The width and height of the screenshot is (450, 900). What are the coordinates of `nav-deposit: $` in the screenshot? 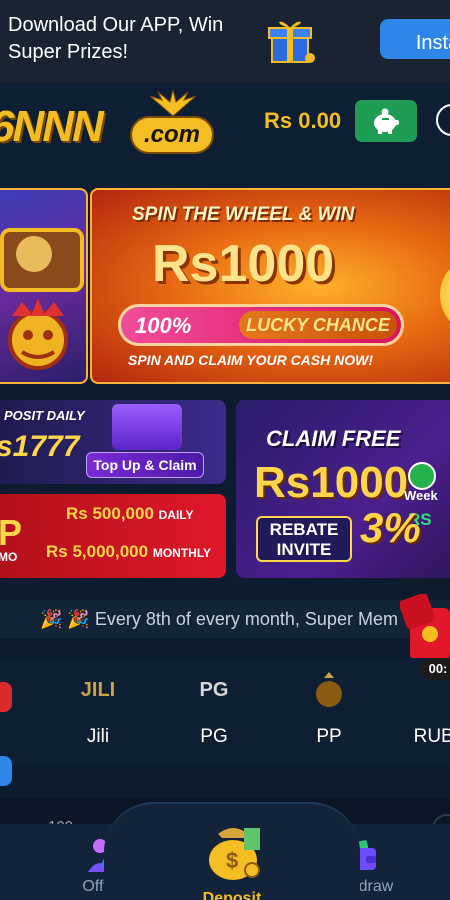 It's located at (232, 851).